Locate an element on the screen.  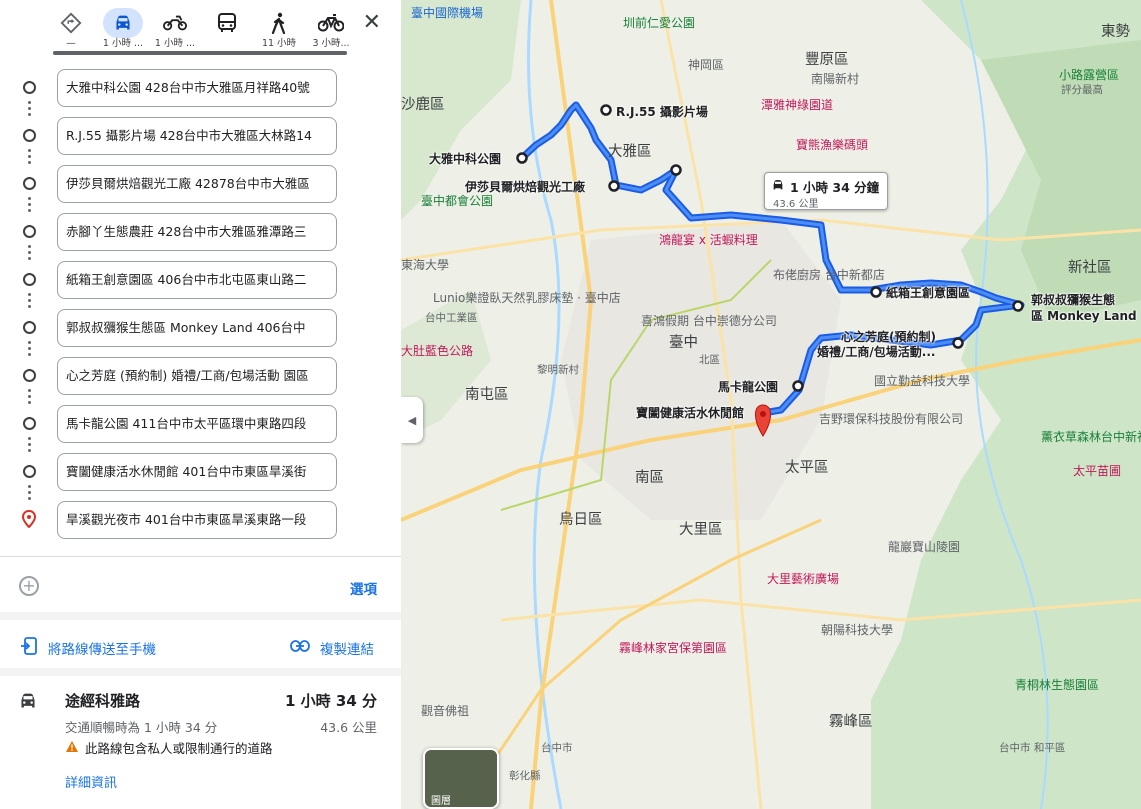
poi-company: 喜鴻假期 台中崇德分公司 is located at coordinates (709, 320).